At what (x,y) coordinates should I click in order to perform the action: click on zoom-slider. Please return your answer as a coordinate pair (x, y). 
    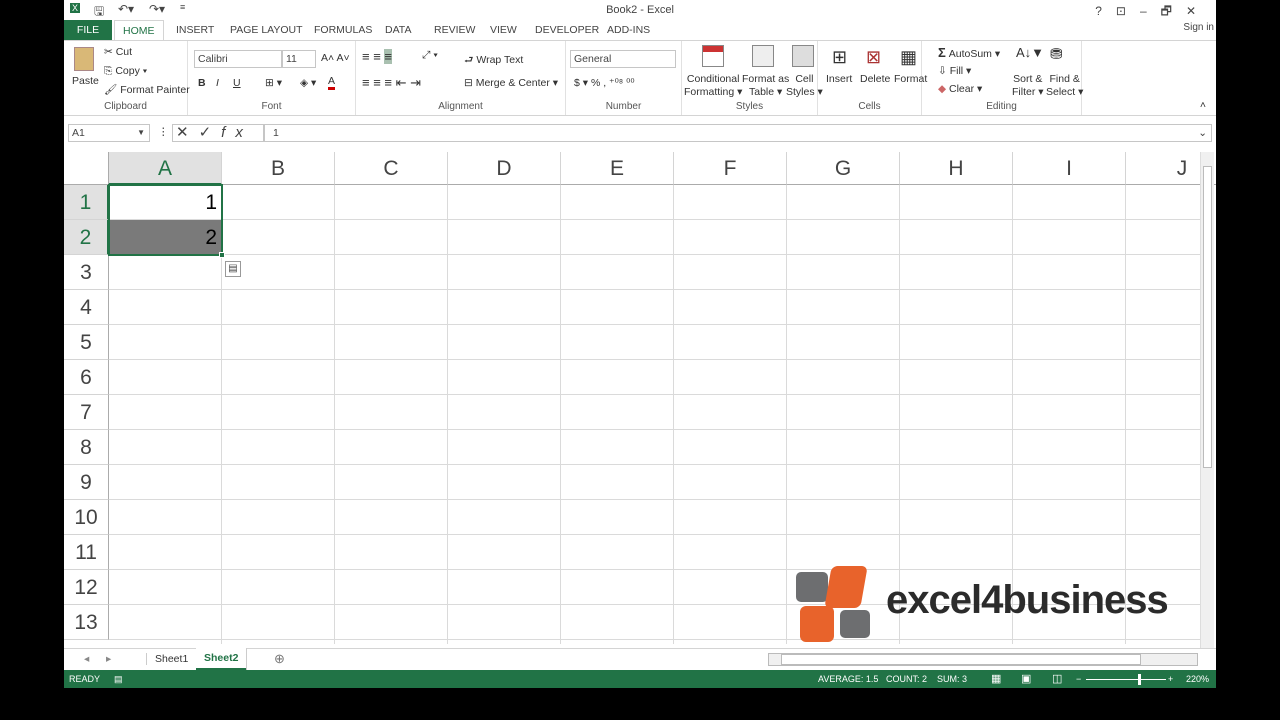
    Looking at the image, I should click on (1126, 679).